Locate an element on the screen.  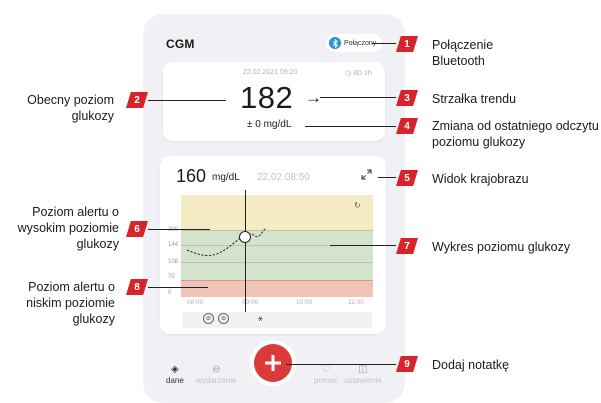
callout-label: Strzałka trendu is located at coordinates (474, 99).